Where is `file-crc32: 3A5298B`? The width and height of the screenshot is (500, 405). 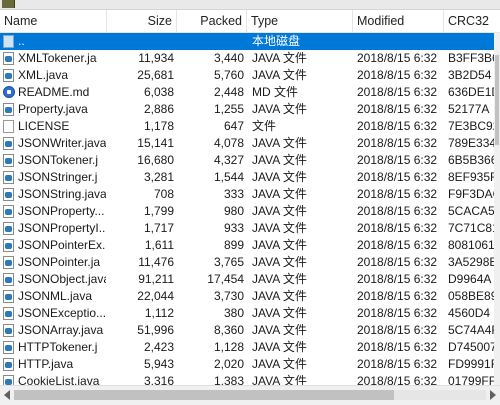 file-crc32: 3A5298B is located at coordinates (471, 262).